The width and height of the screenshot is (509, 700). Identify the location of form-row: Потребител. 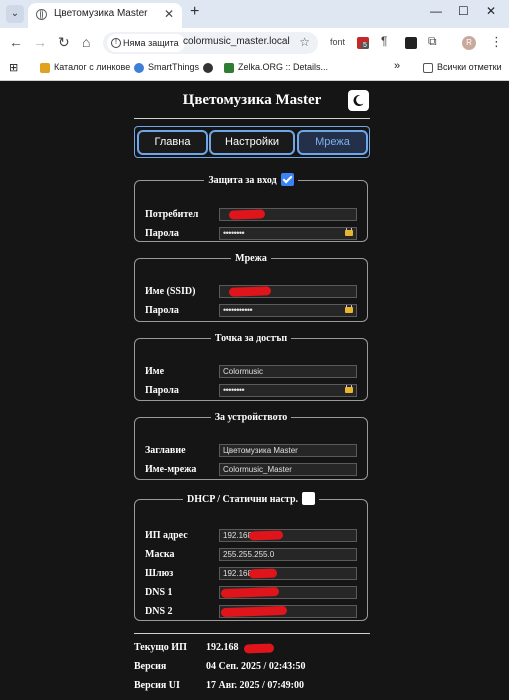
(251, 215).